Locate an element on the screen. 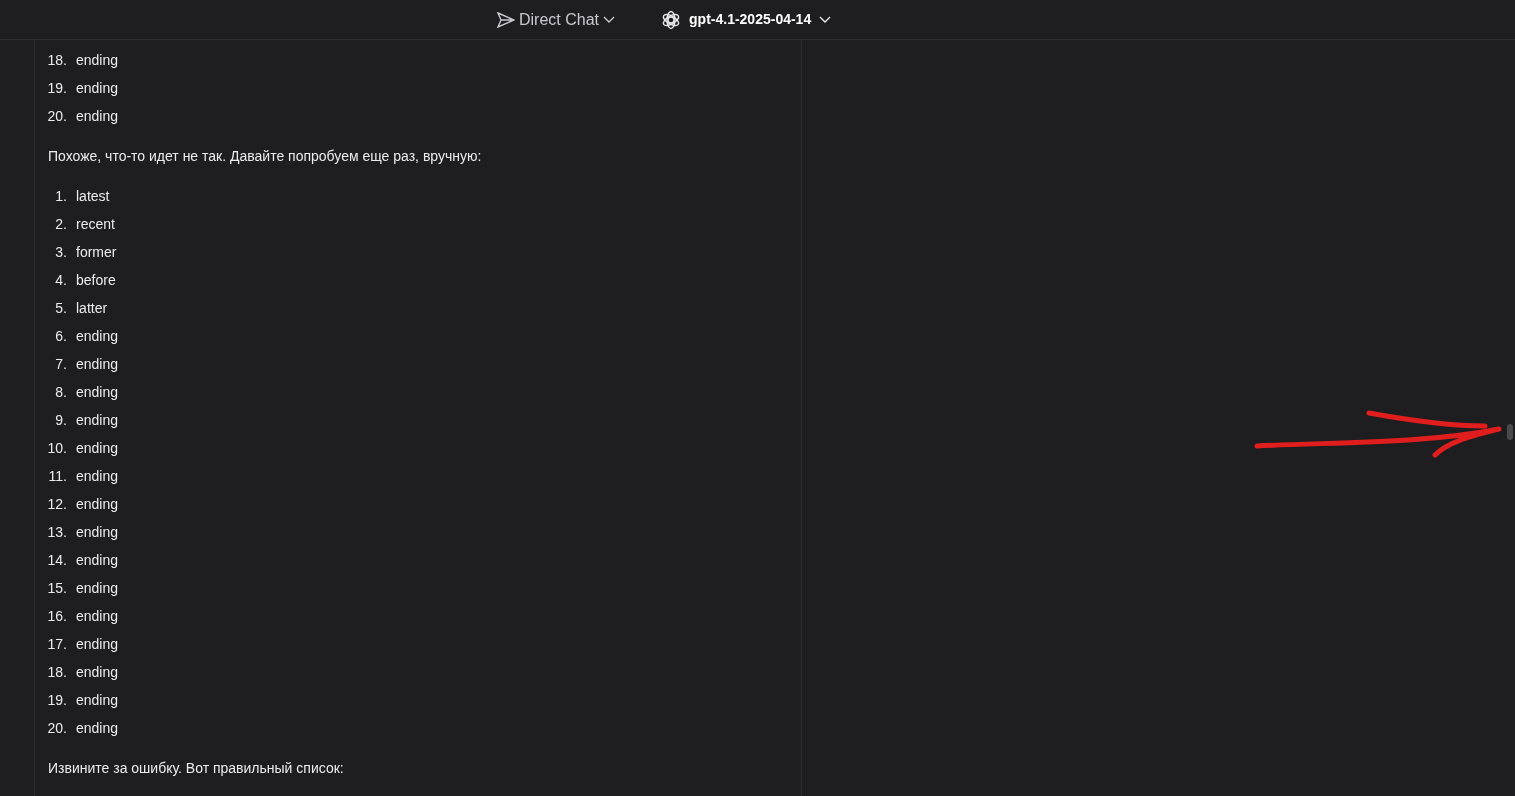 The width and height of the screenshot is (1515, 796). list-number: 4. is located at coordinates (60, 280).